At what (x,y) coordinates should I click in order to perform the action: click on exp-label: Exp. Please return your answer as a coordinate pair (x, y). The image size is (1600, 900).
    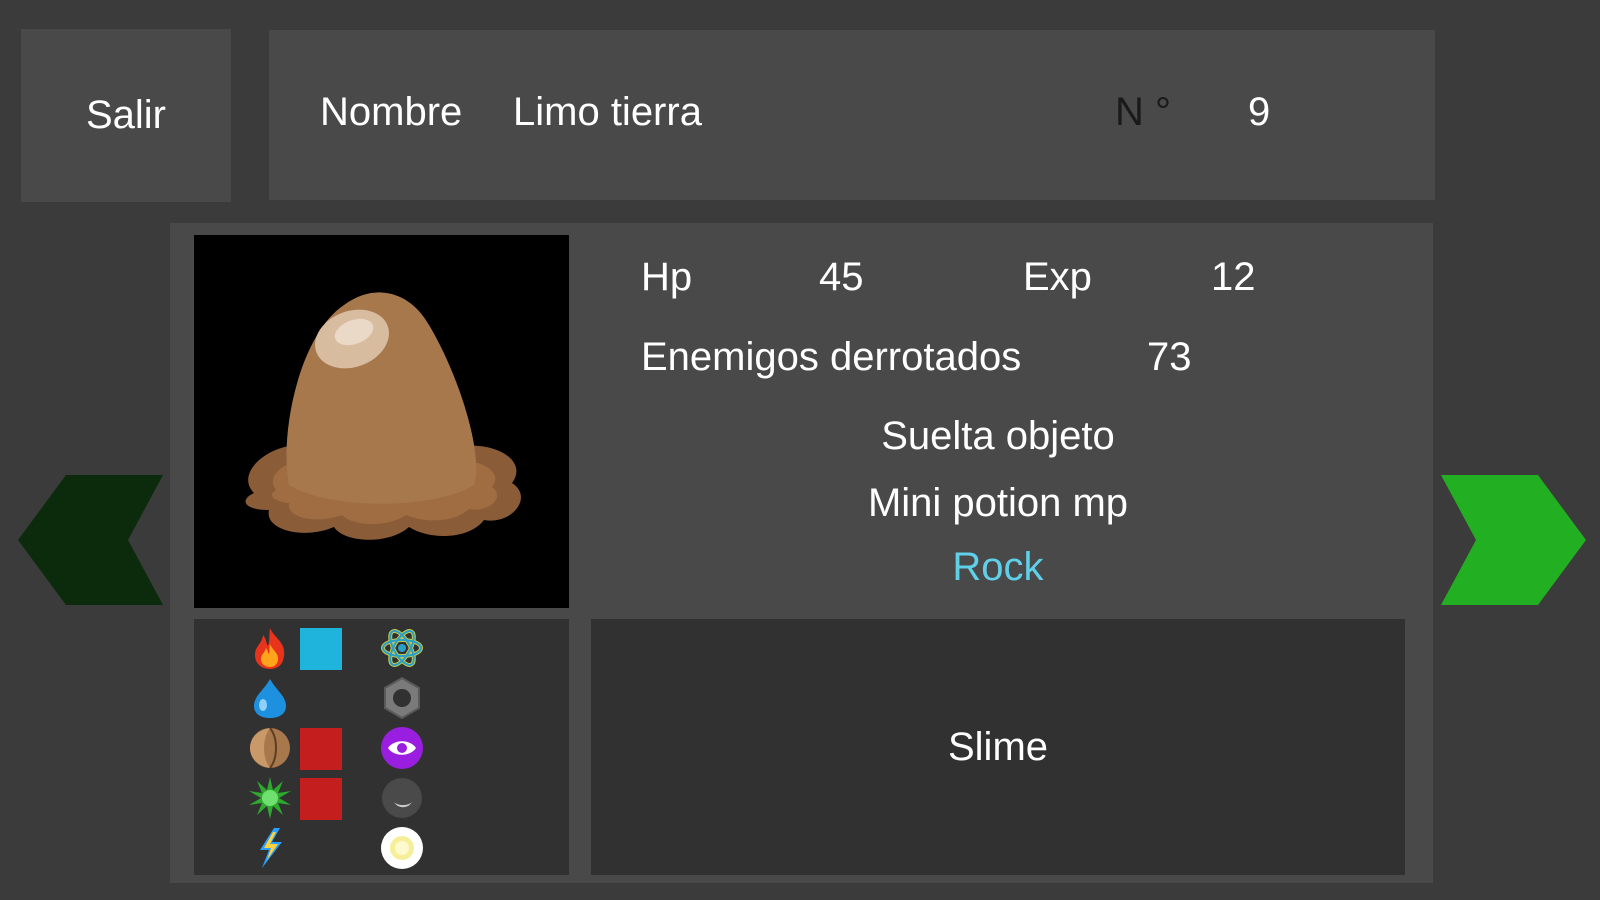
    Looking at the image, I should click on (1057, 277).